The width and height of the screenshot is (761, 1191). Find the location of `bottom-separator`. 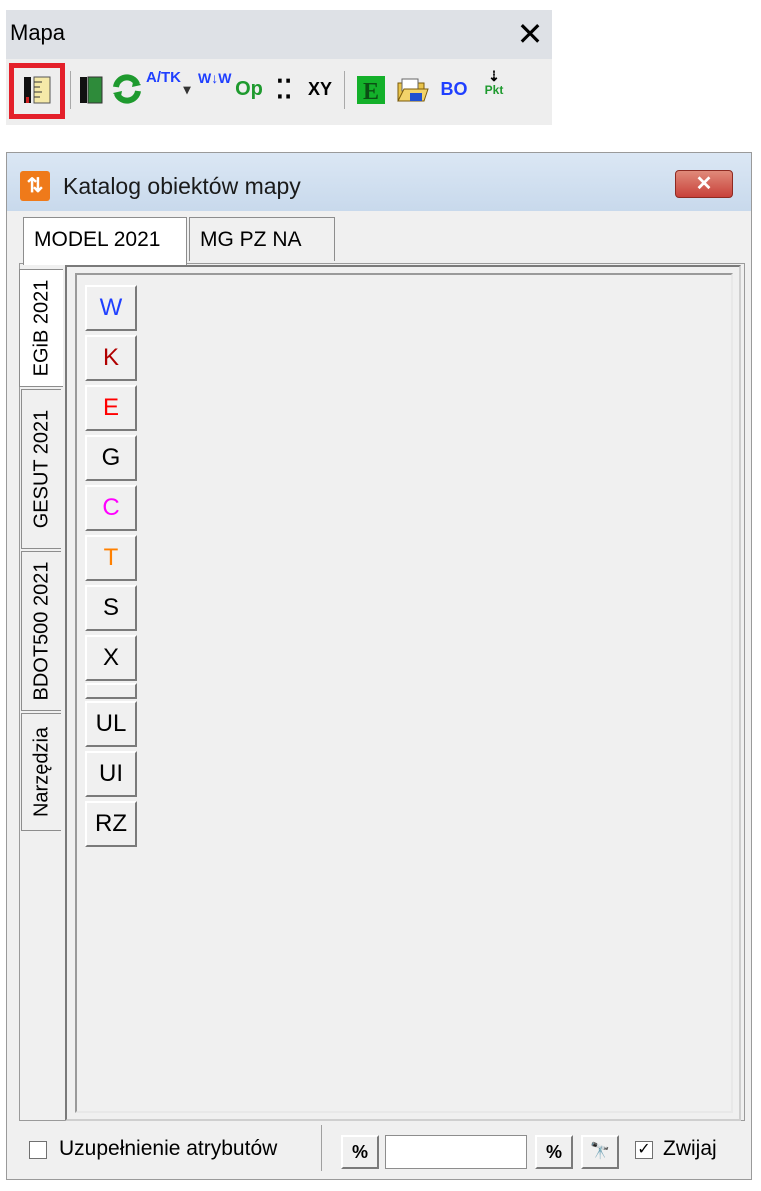

bottom-separator is located at coordinates (321, 1148).